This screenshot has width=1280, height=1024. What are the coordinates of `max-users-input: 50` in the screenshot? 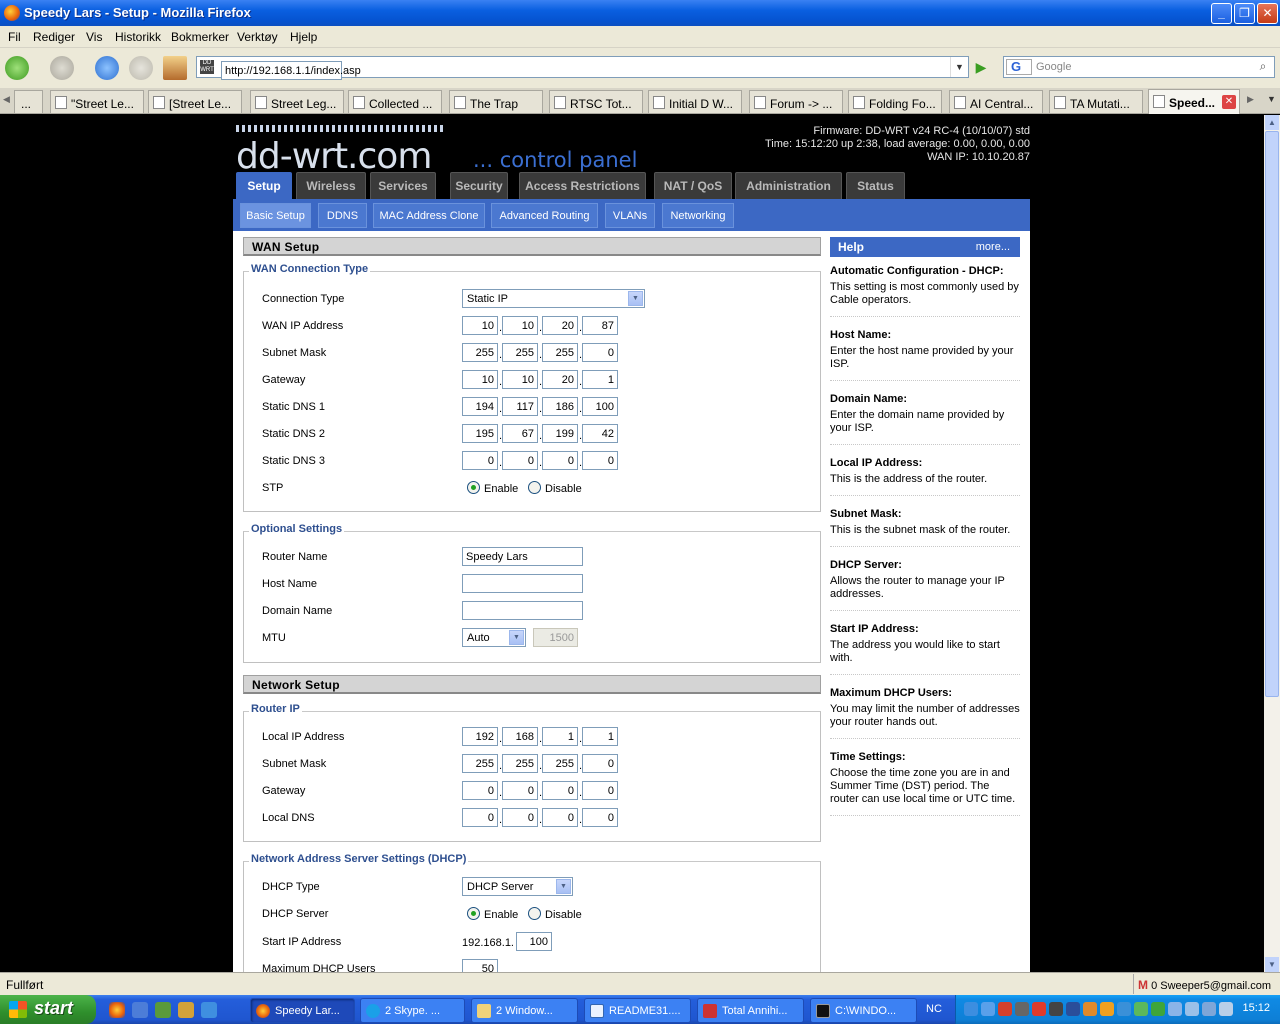 It's located at (480, 965).